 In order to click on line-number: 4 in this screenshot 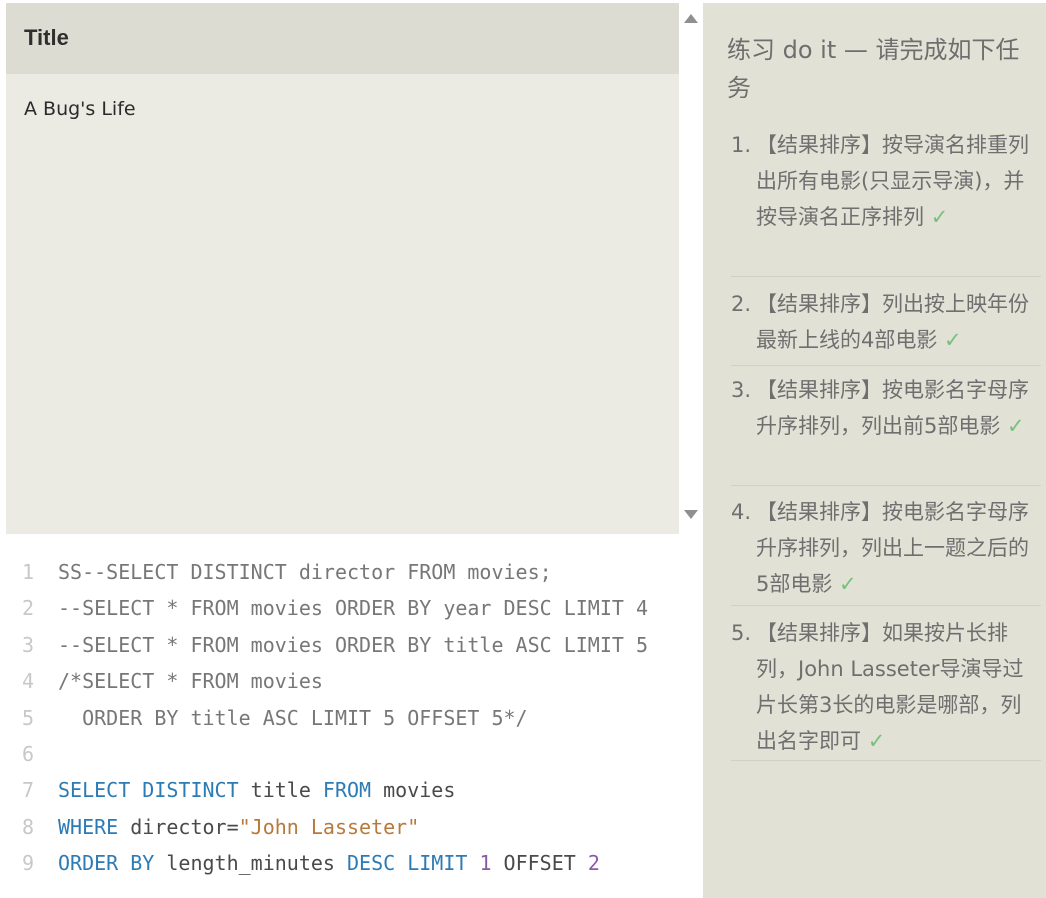, I will do `click(28, 681)`.